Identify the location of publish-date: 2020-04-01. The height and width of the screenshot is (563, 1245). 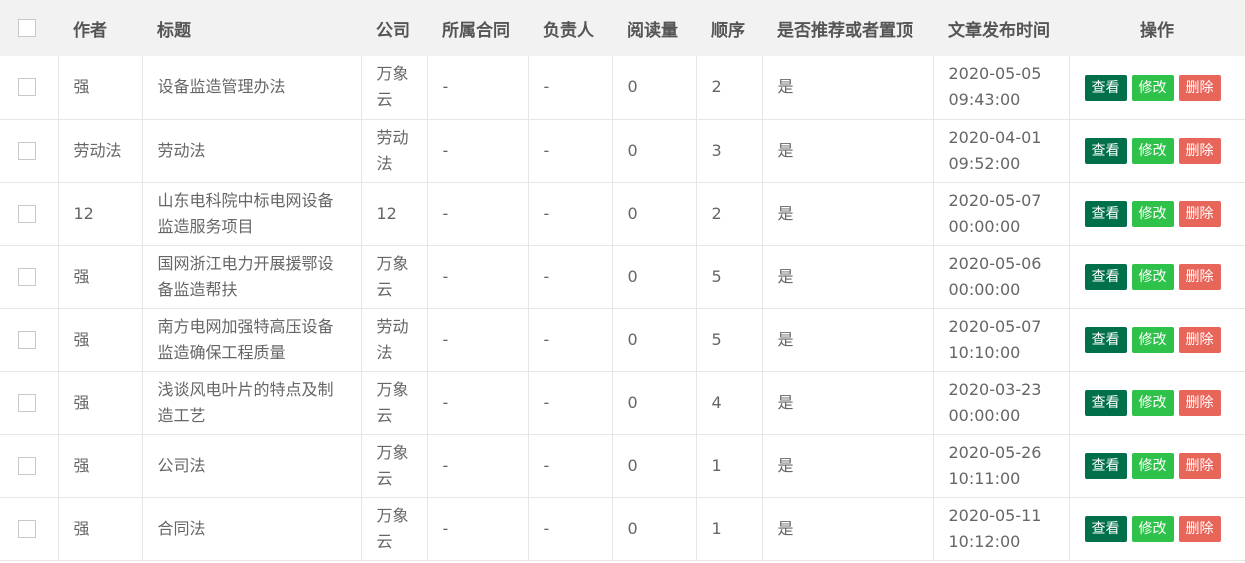
(995, 137).